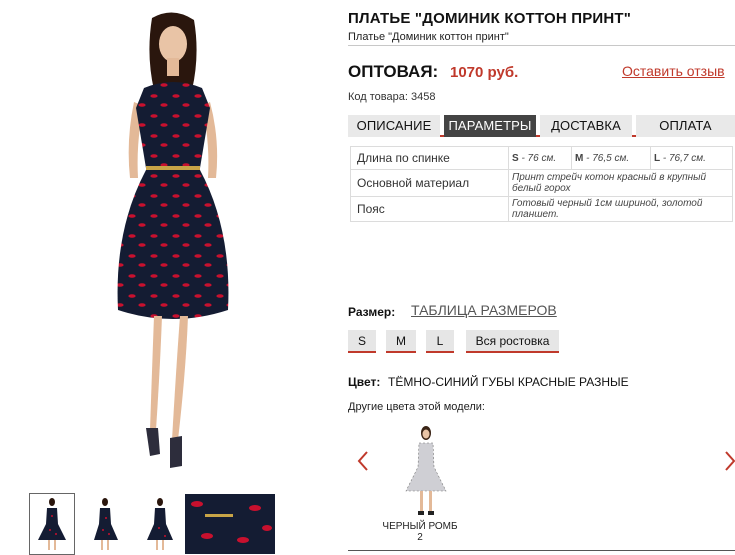 This screenshot has height=555, width=735. What do you see at coordinates (611, 158) in the screenshot?
I see `param-value-m: M - 76,5 см.` at bounding box center [611, 158].